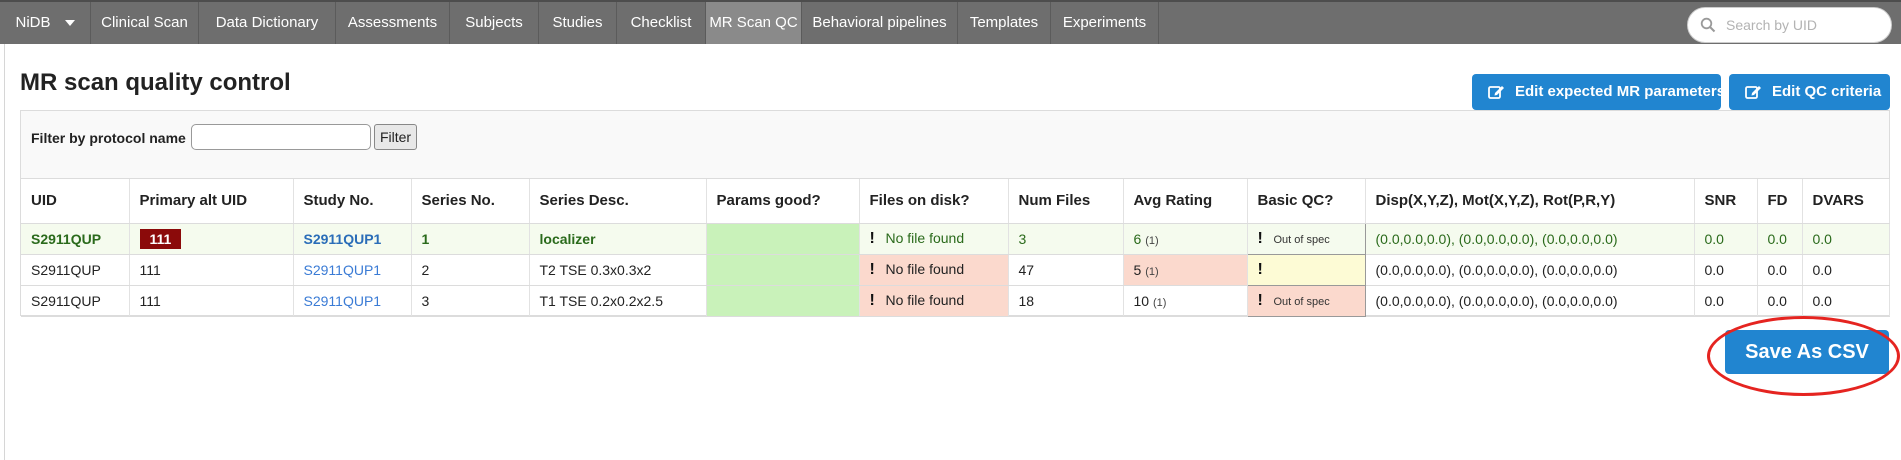 The height and width of the screenshot is (460, 1901). I want to click on edit-qc-criteria-button: Edit QC criteria, so click(1809, 92).